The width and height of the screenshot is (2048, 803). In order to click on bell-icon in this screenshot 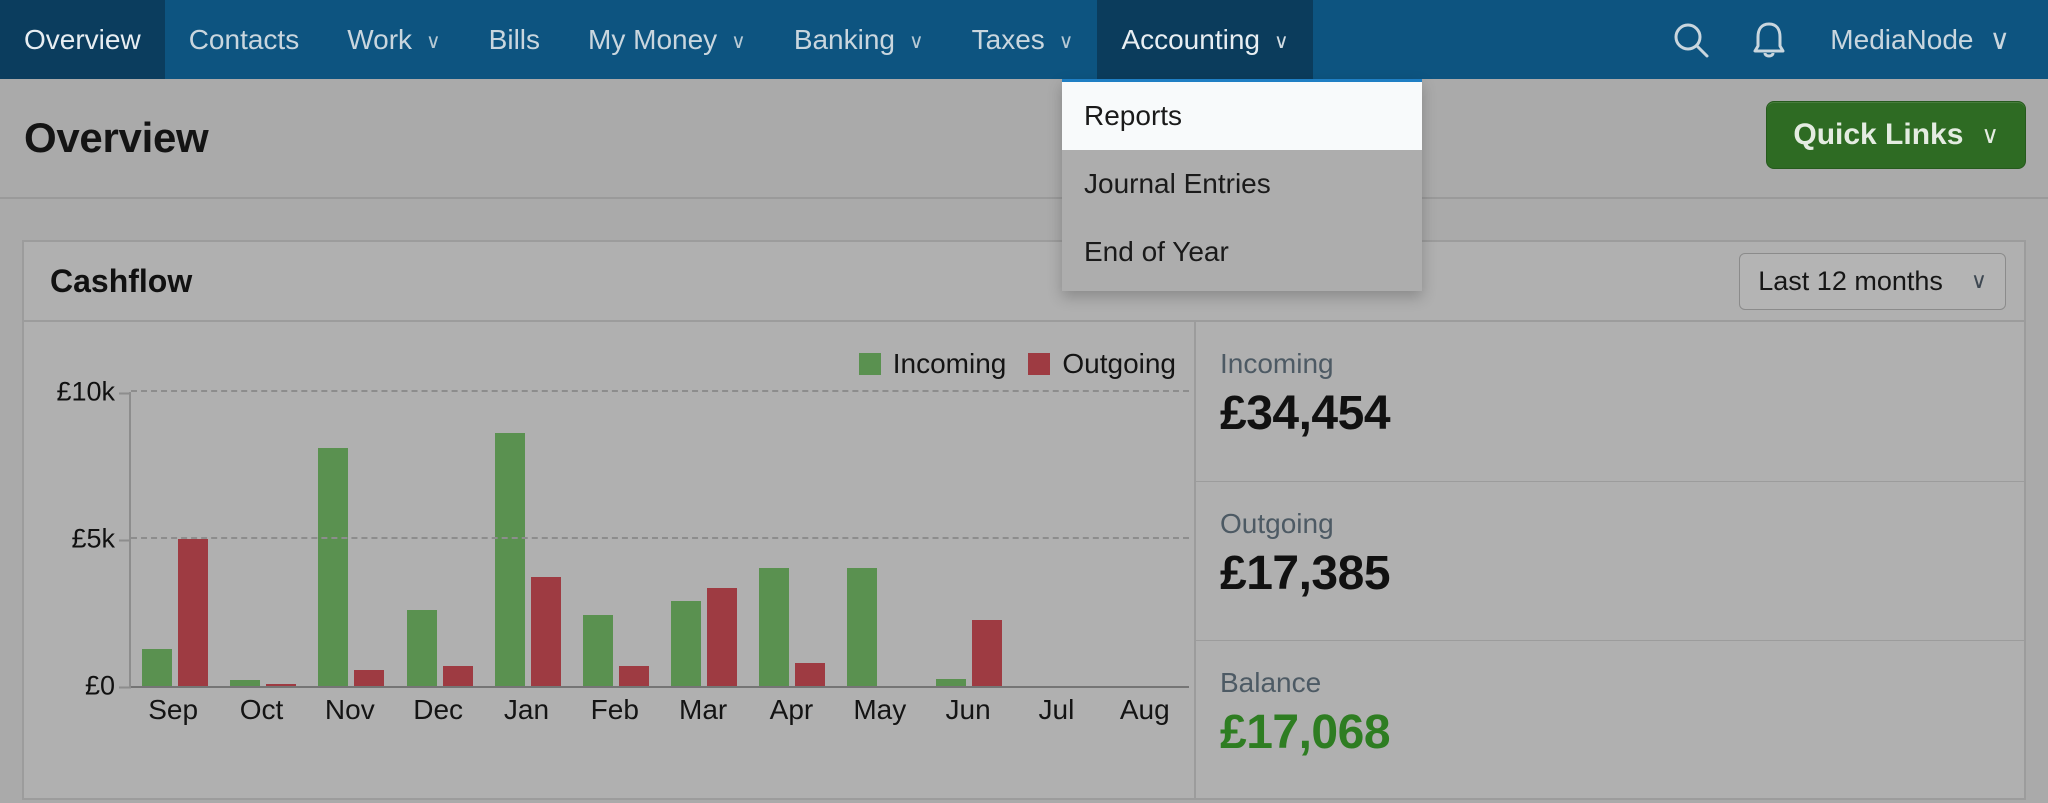, I will do `click(1769, 39)`.